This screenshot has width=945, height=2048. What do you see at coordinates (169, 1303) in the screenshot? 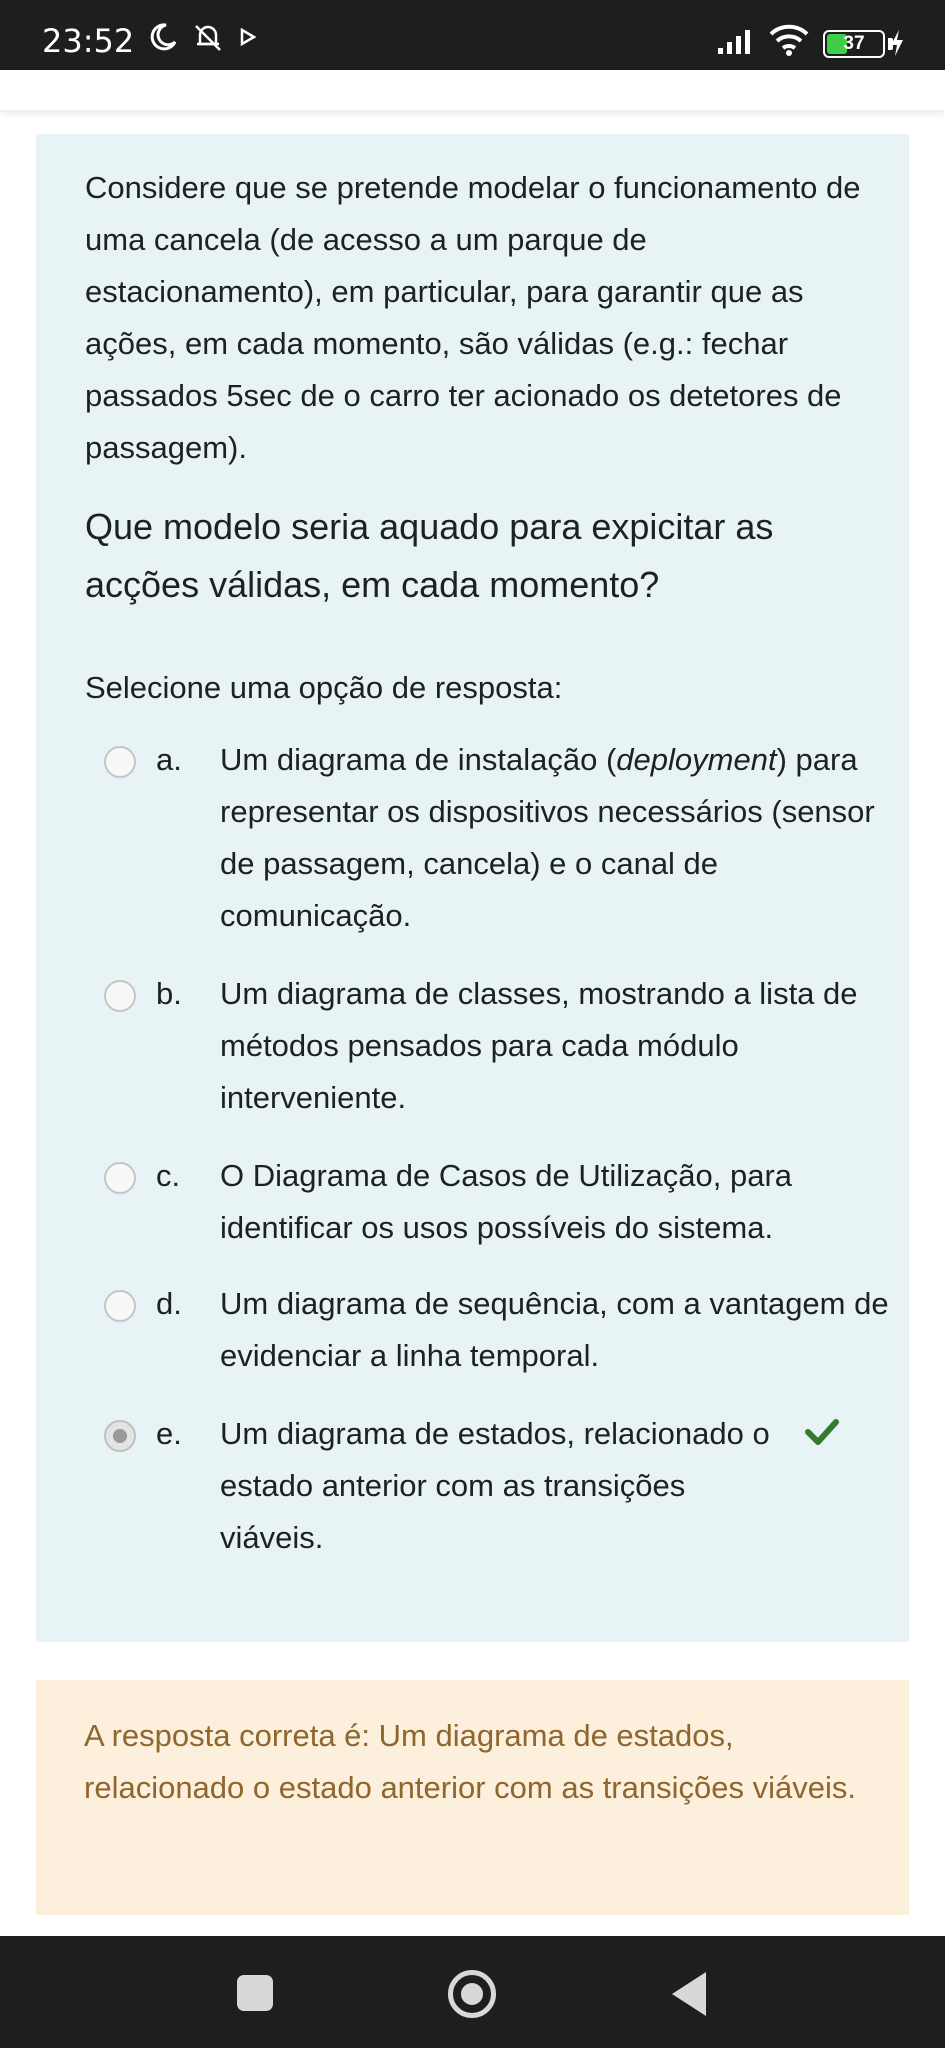
I see `option-letter: d.` at bounding box center [169, 1303].